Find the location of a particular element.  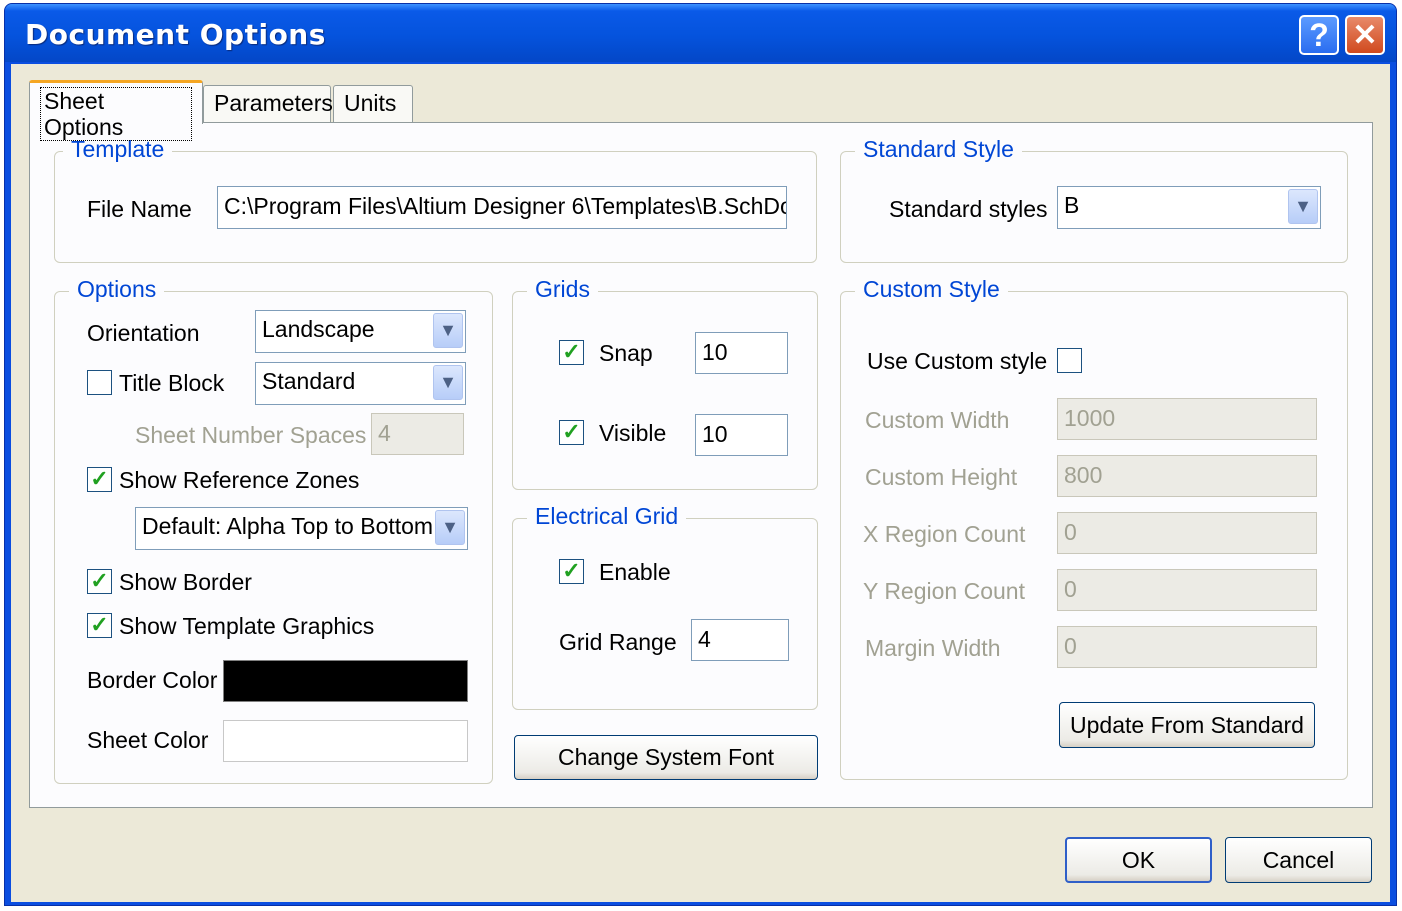

tab-sheet-options: Sheet Options is located at coordinates (116, 110).